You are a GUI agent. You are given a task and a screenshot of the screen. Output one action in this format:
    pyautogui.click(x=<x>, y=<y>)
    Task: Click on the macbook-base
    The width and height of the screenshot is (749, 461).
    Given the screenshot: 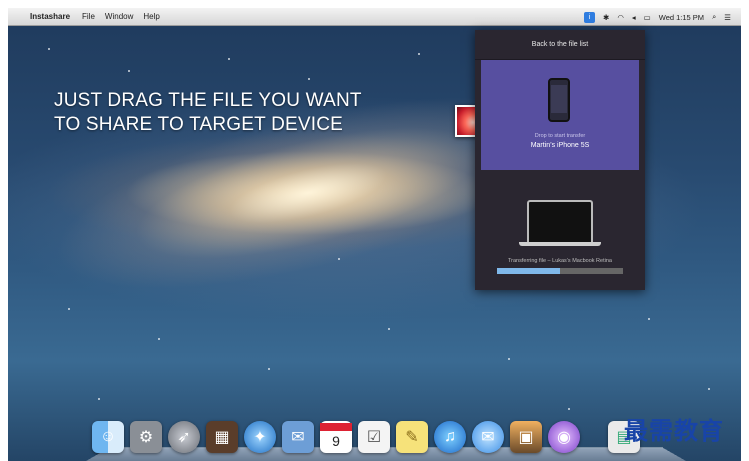 What is the action you would take?
    pyautogui.click(x=560, y=244)
    